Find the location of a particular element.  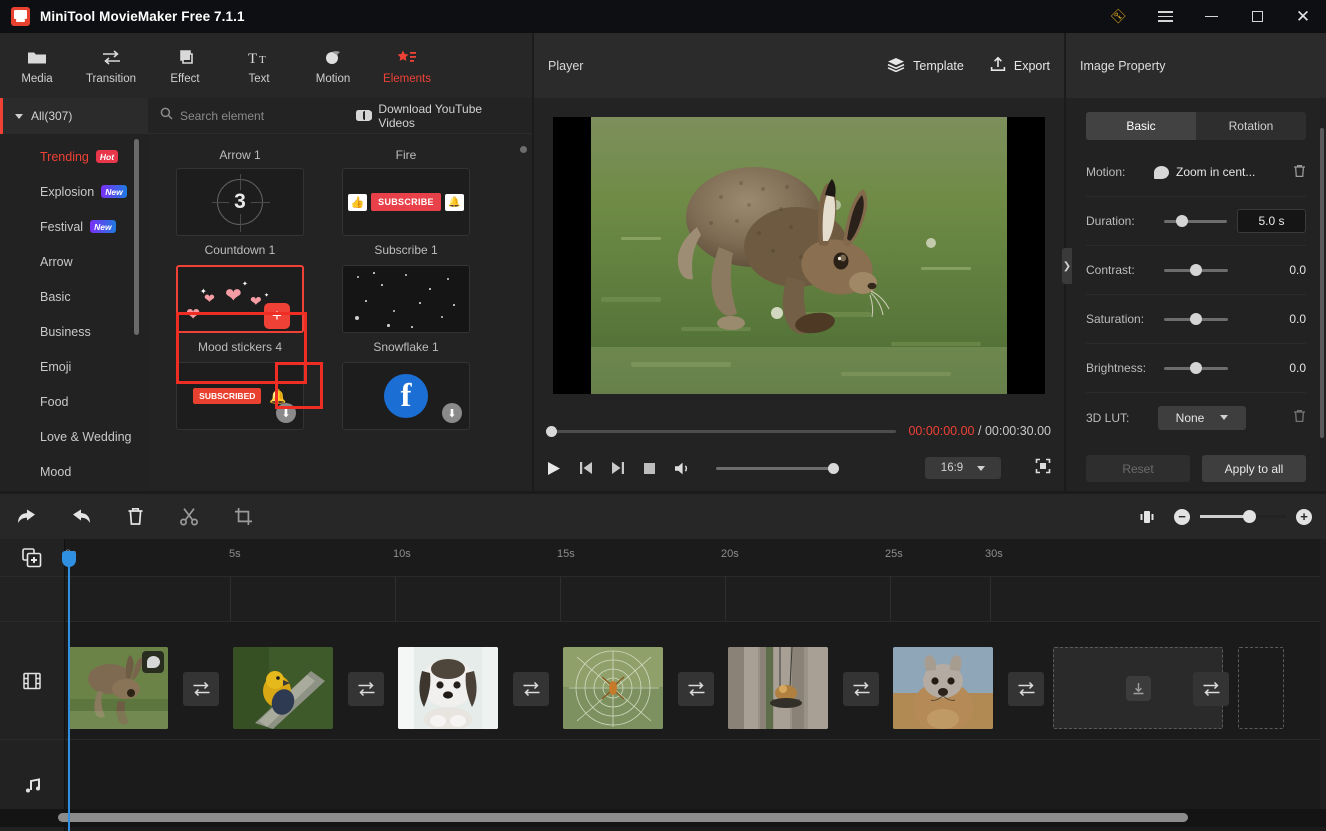

duration-value: 5.0 s is located at coordinates (1271, 221).